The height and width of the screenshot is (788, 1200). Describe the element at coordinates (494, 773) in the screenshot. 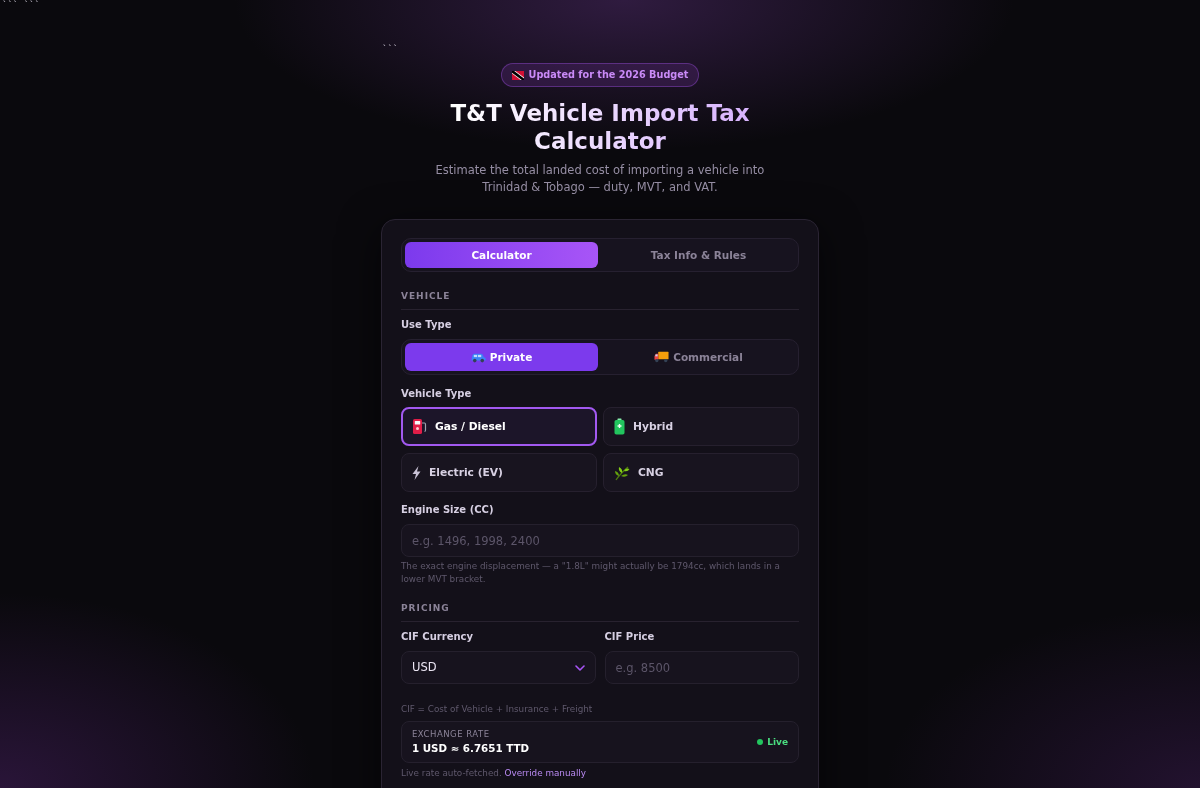

I see `rate-note: Live rate auto-fetched. Override manually` at that location.